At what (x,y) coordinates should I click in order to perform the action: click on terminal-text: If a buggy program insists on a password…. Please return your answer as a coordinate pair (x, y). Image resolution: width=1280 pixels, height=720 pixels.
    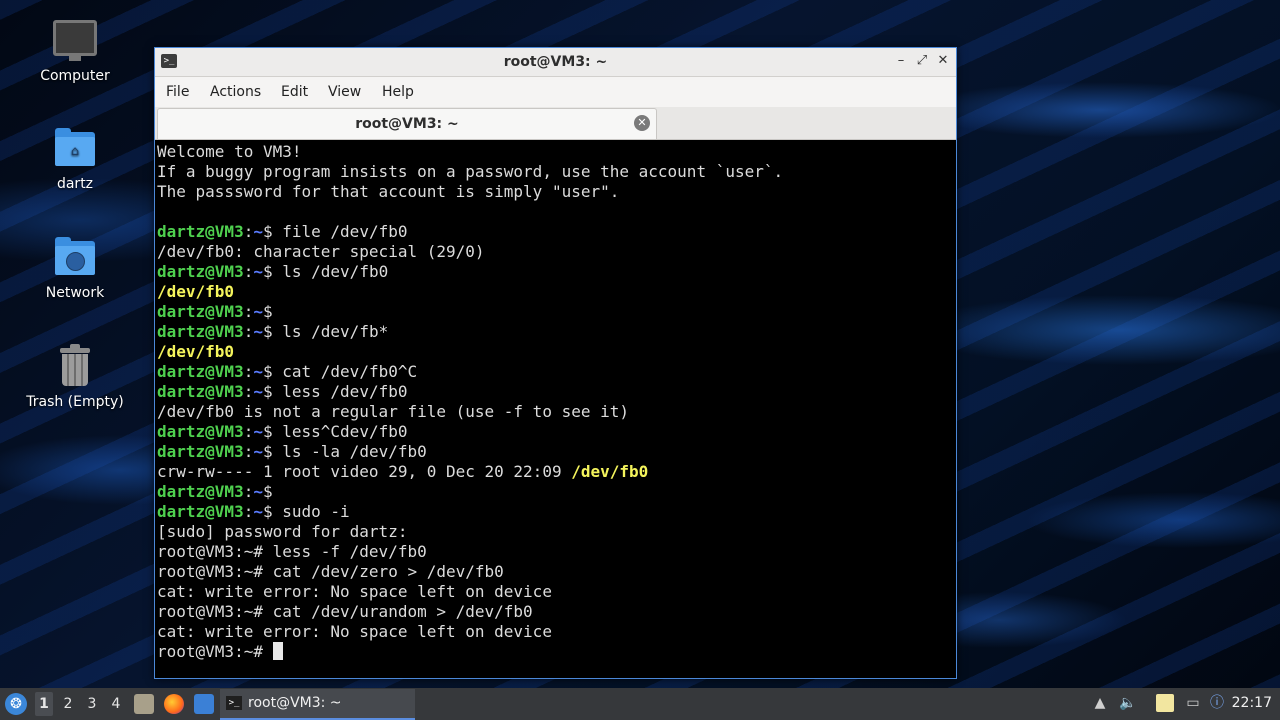
    Looking at the image, I should click on (470, 171).